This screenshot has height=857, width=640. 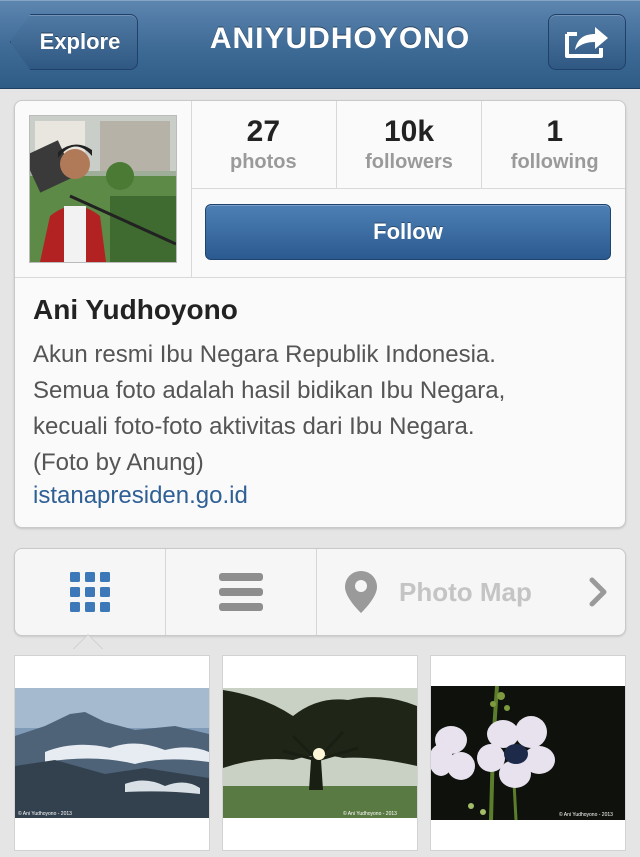 I want to click on photo-thumbnail-tree: © Ani Yudhoyono - 2013, so click(x=320, y=753).